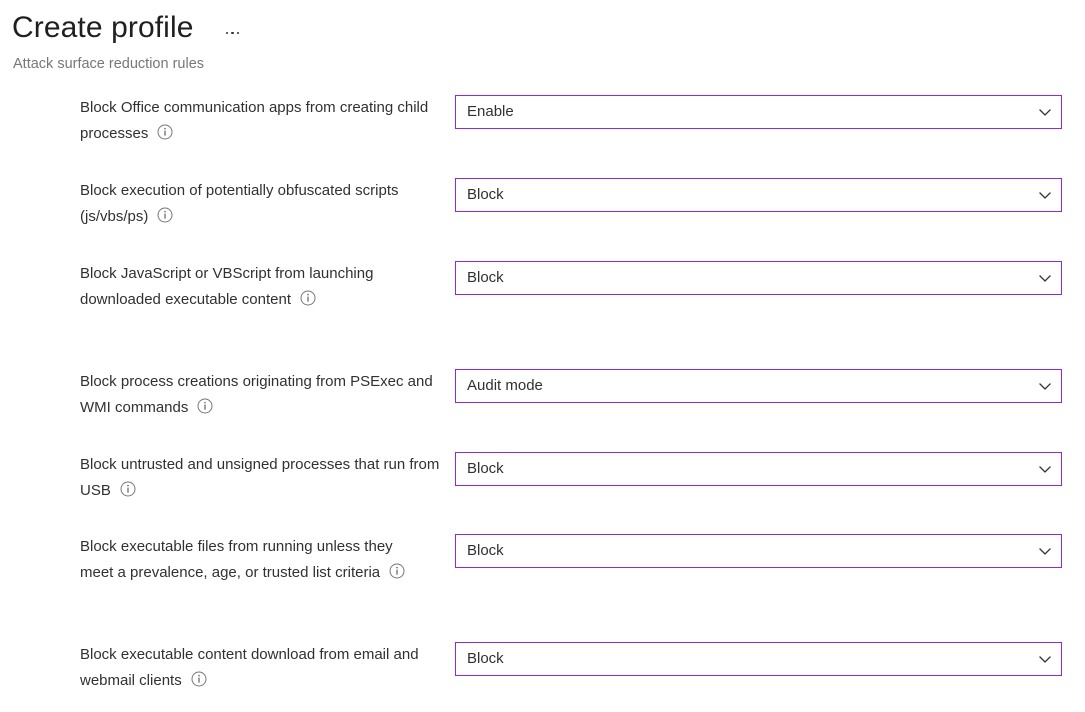 The width and height of the screenshot is (1085, 712). What do you see at coordinates (505, 385) in the screenshot?
I see `setting-dropdown-value: Audit mode` at bounding box center [505, 385].